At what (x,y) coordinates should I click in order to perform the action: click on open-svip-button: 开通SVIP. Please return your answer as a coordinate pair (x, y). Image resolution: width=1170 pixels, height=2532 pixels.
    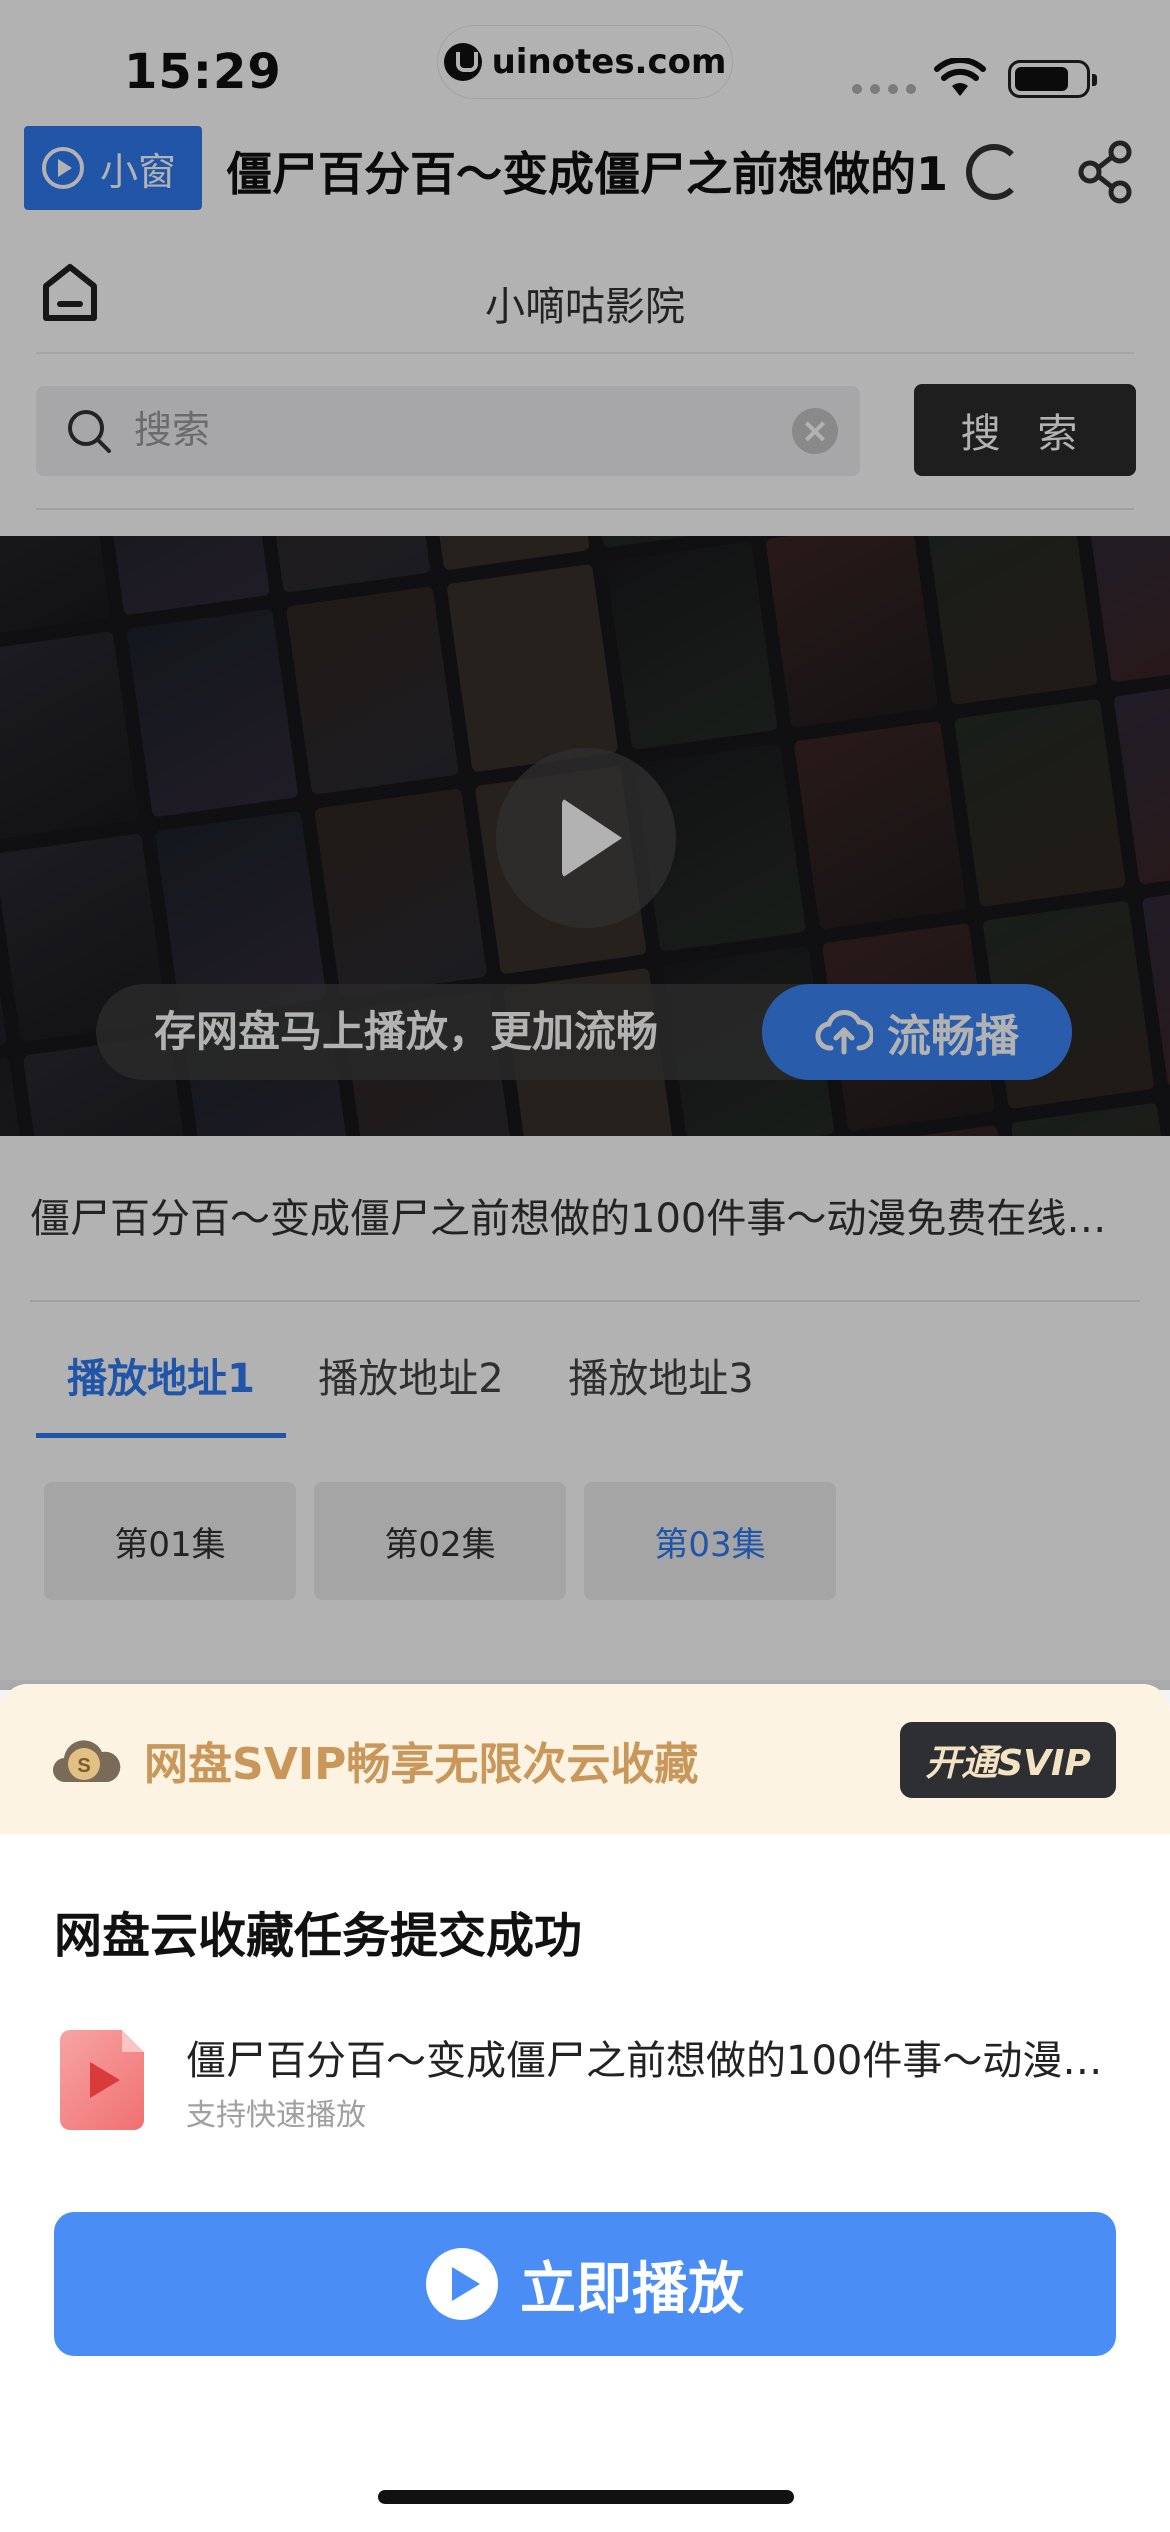
    Looking at the image, I should click on (1008, 1760).